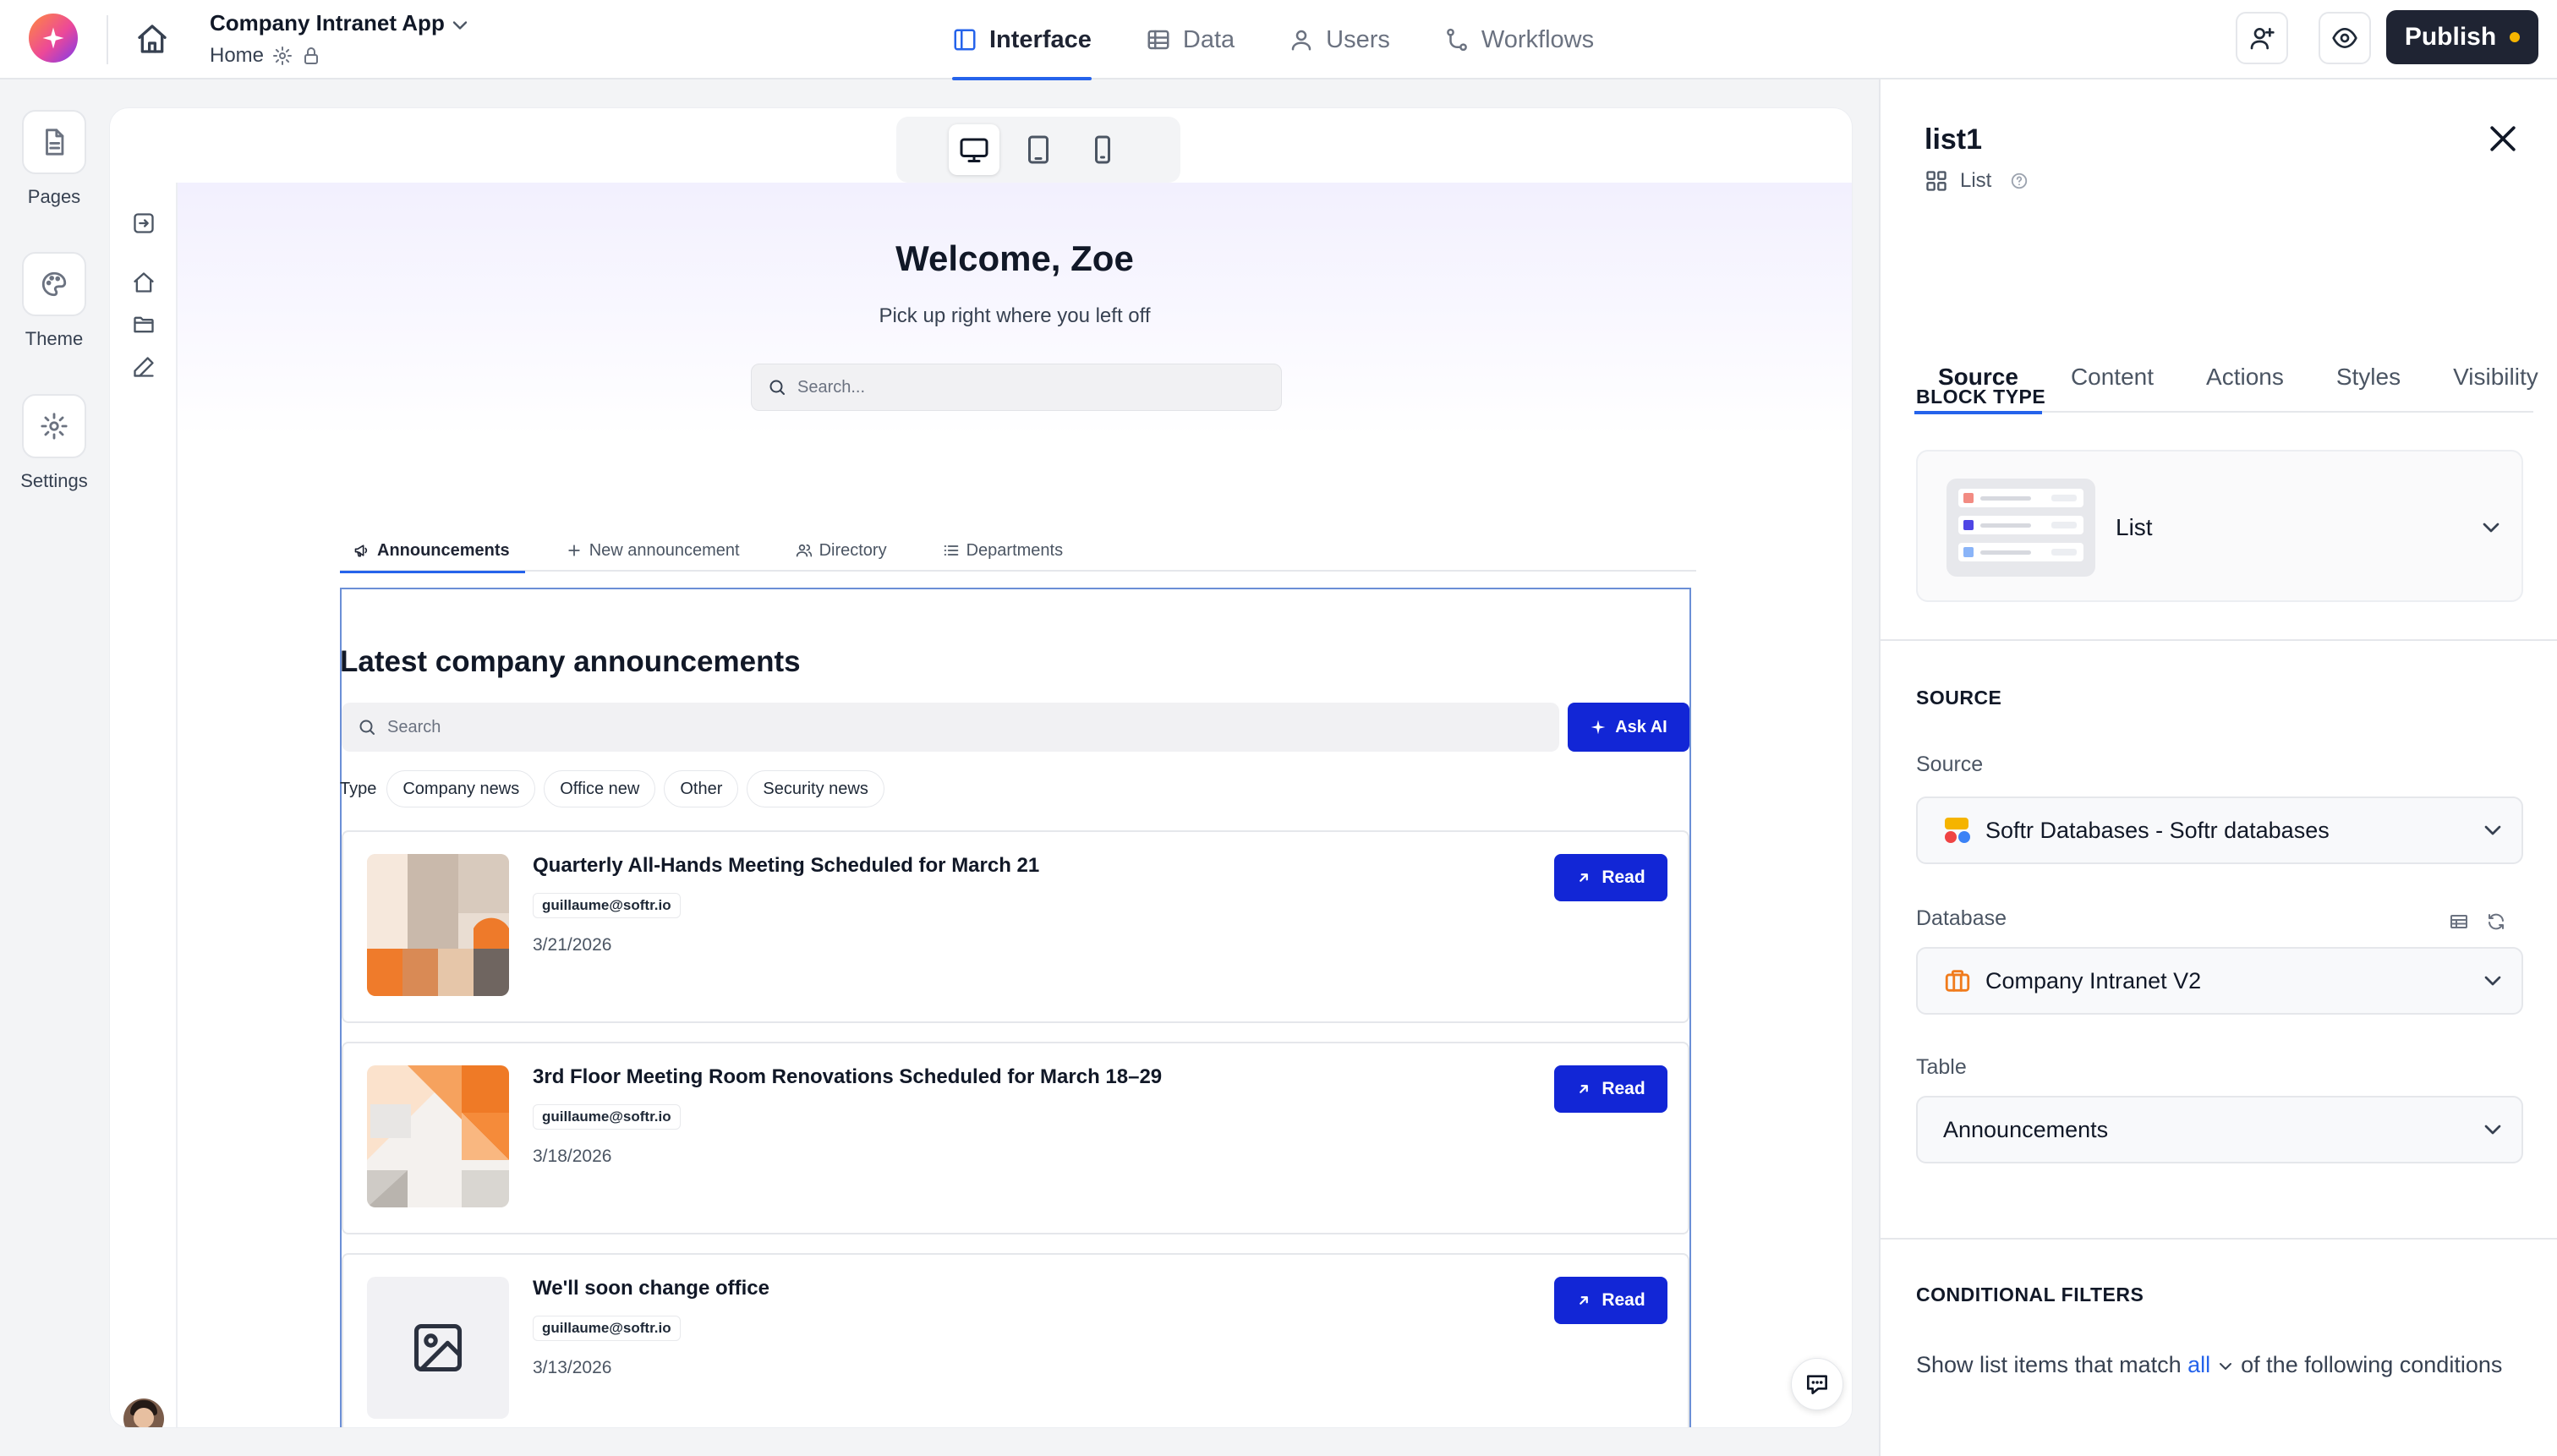 The height and width of the screenshot is (1456, 2557). Describe the element at coordinates (54, 338) in the screenshot. I see `rail-theme-label: Theme` at that location.